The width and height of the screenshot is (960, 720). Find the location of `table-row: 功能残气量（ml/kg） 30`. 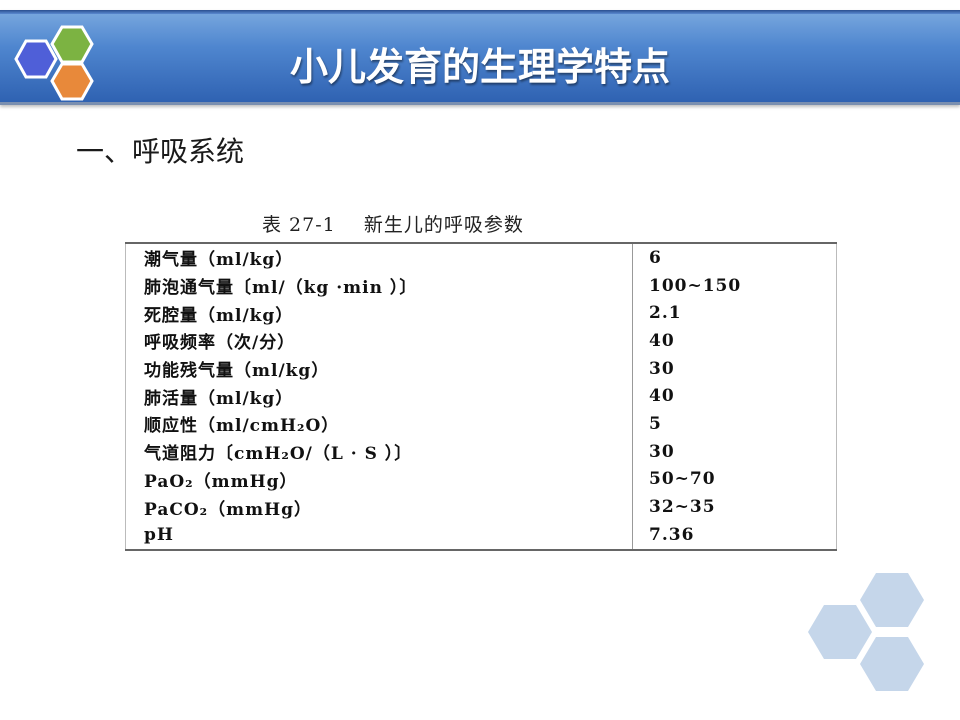

table-row: 功能残气量（ml/kg） 30 is located at coordinates (481, 368).